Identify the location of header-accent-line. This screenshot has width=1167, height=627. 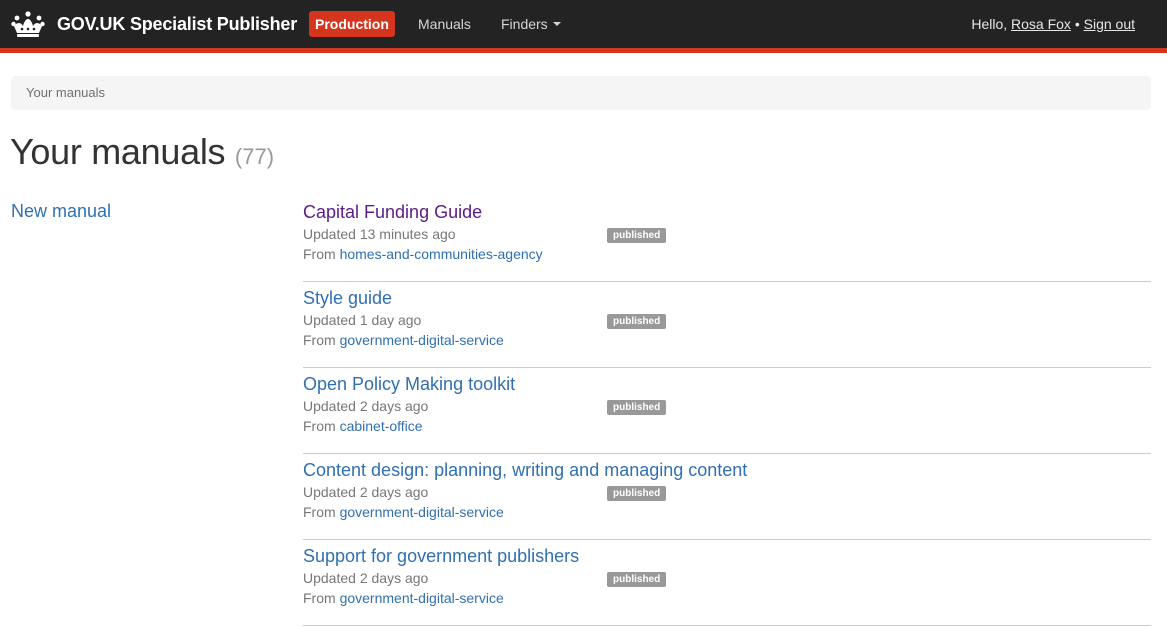
(583, 50).